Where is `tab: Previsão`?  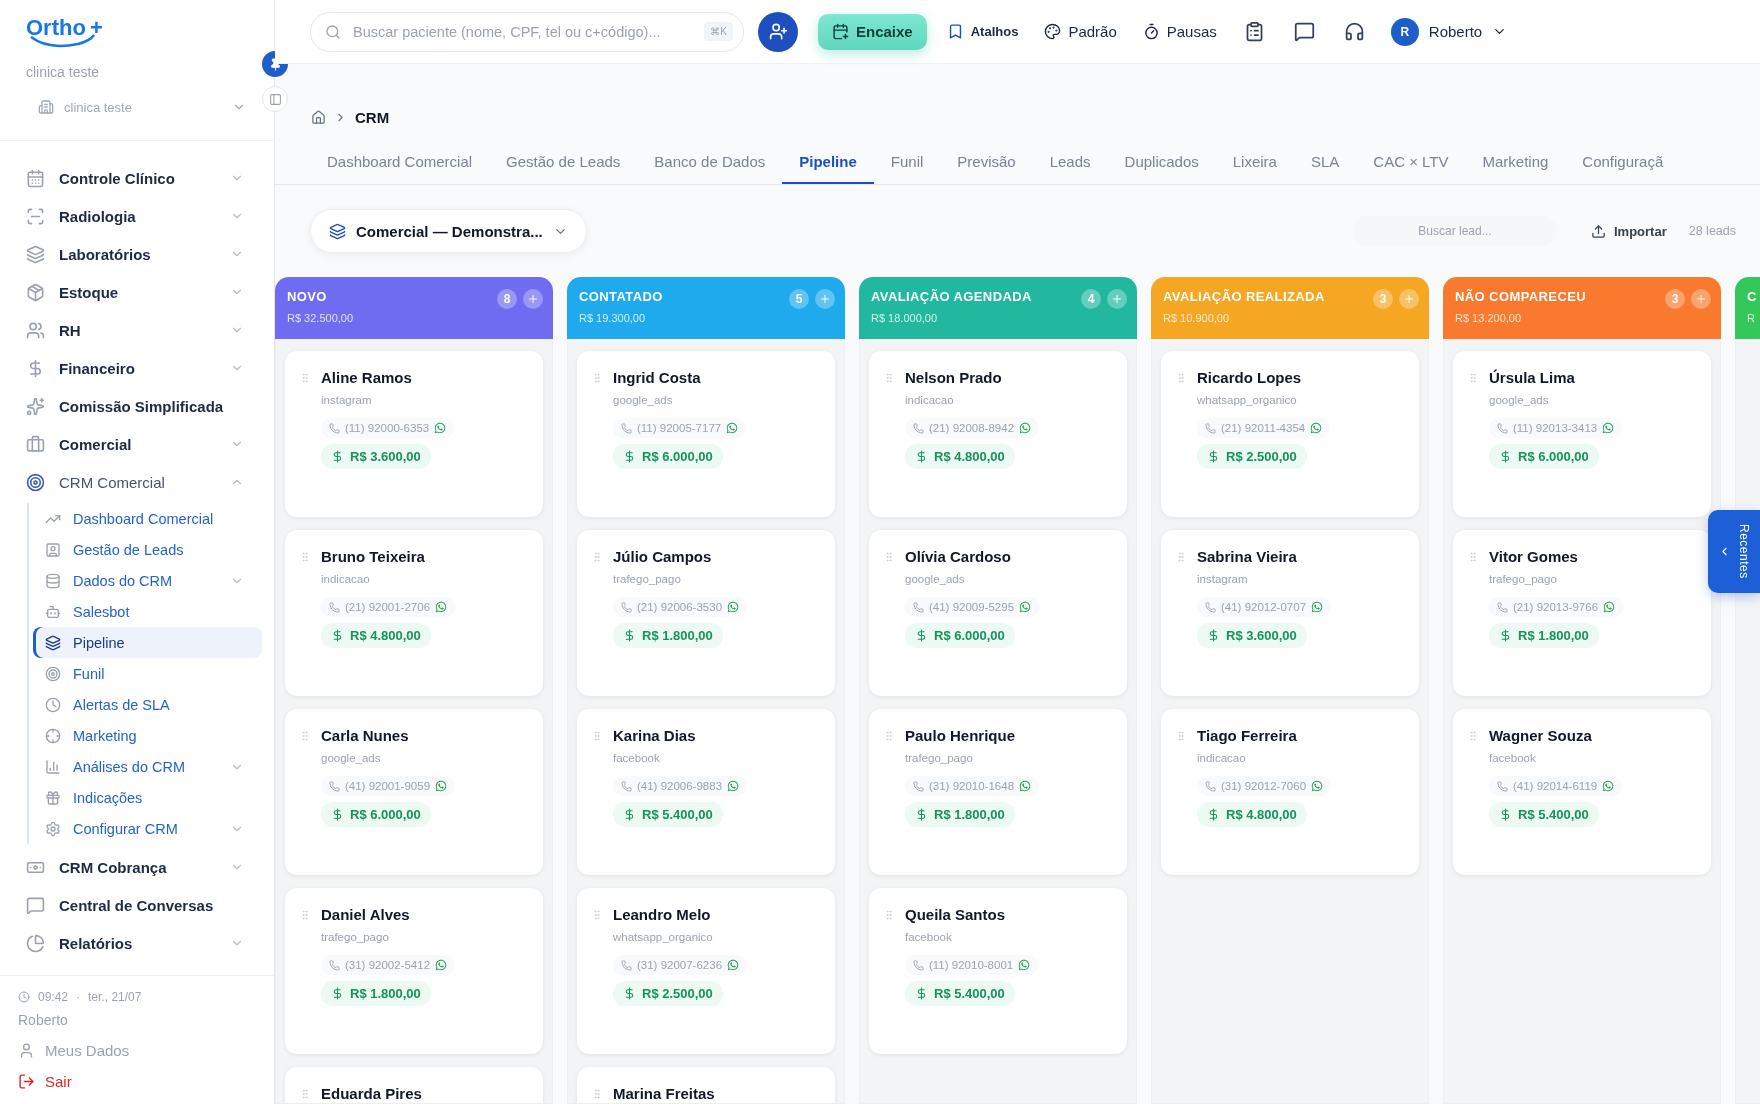 tab: Previsão is located at coordinates (986, 162).